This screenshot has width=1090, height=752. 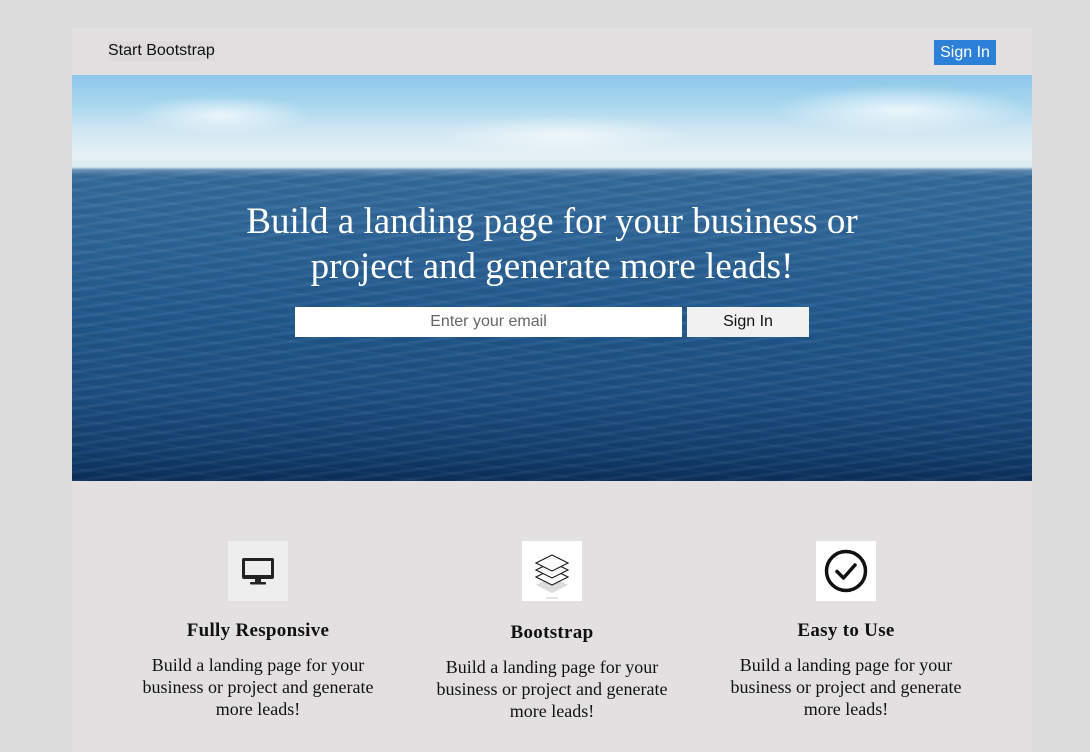 What do you see at coordinates (258, 571) in the screenshot?
I see `monitor-icon` at bounding box center [258, 571].